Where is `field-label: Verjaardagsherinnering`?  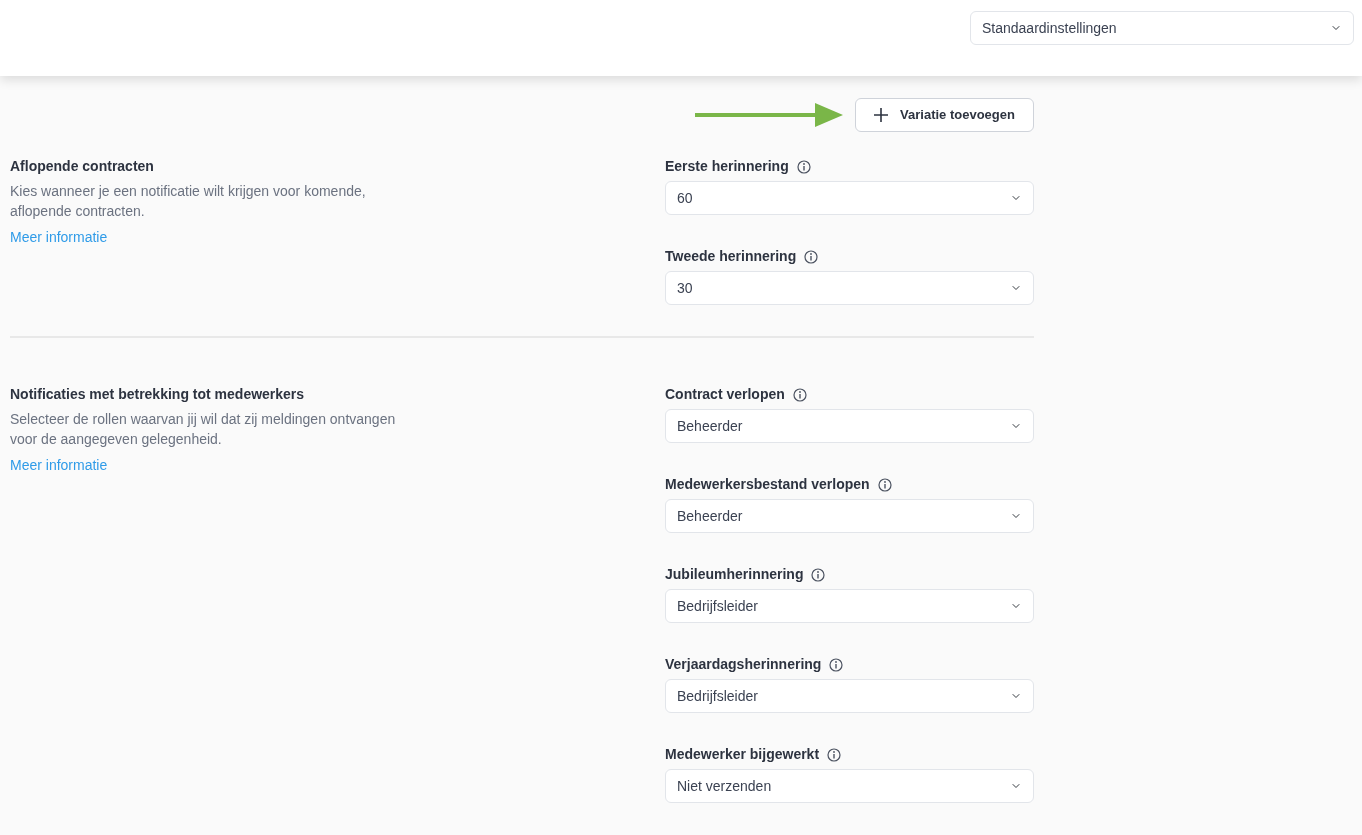 field-label: Verjaardagsherinnering is located at coordinates (743, 664).